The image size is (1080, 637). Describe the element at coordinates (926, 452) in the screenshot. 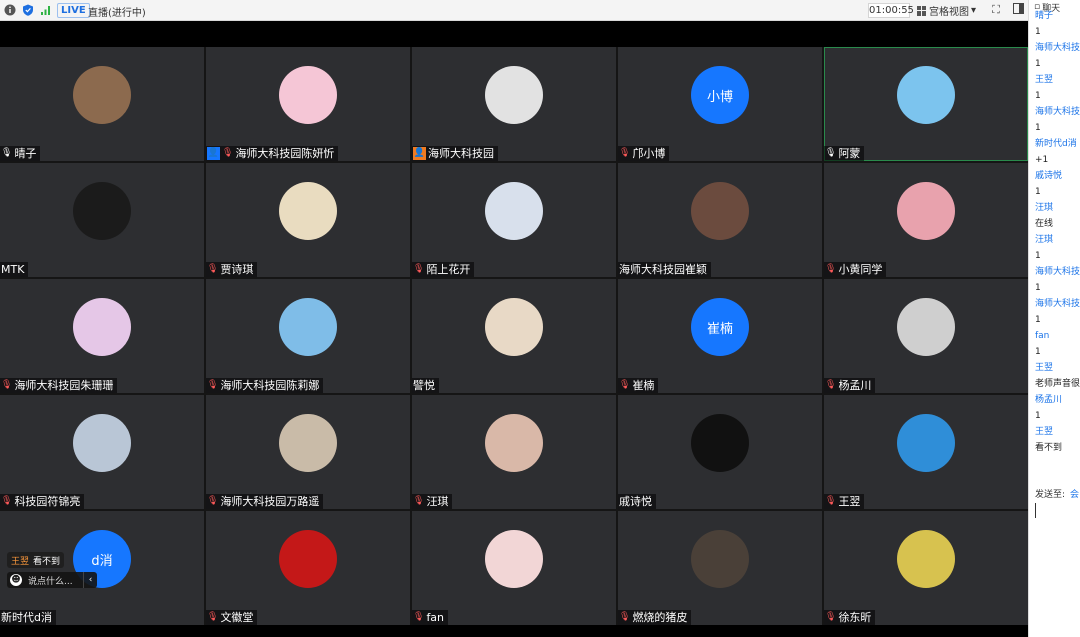

I see `participant-tile: 🎙 王翌` at that location.